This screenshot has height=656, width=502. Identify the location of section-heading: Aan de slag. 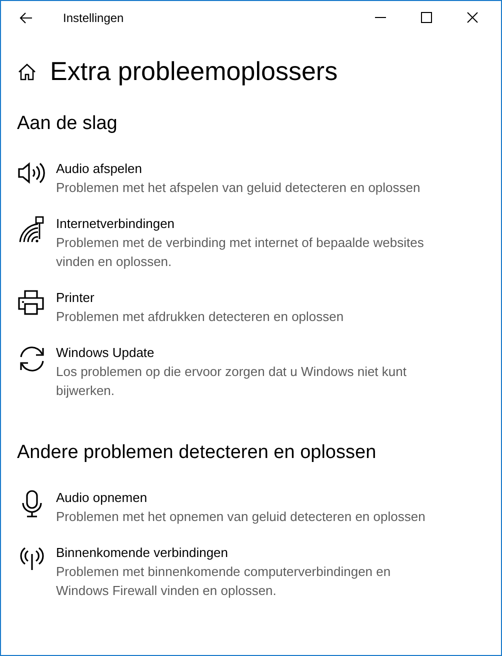
(67, 124).